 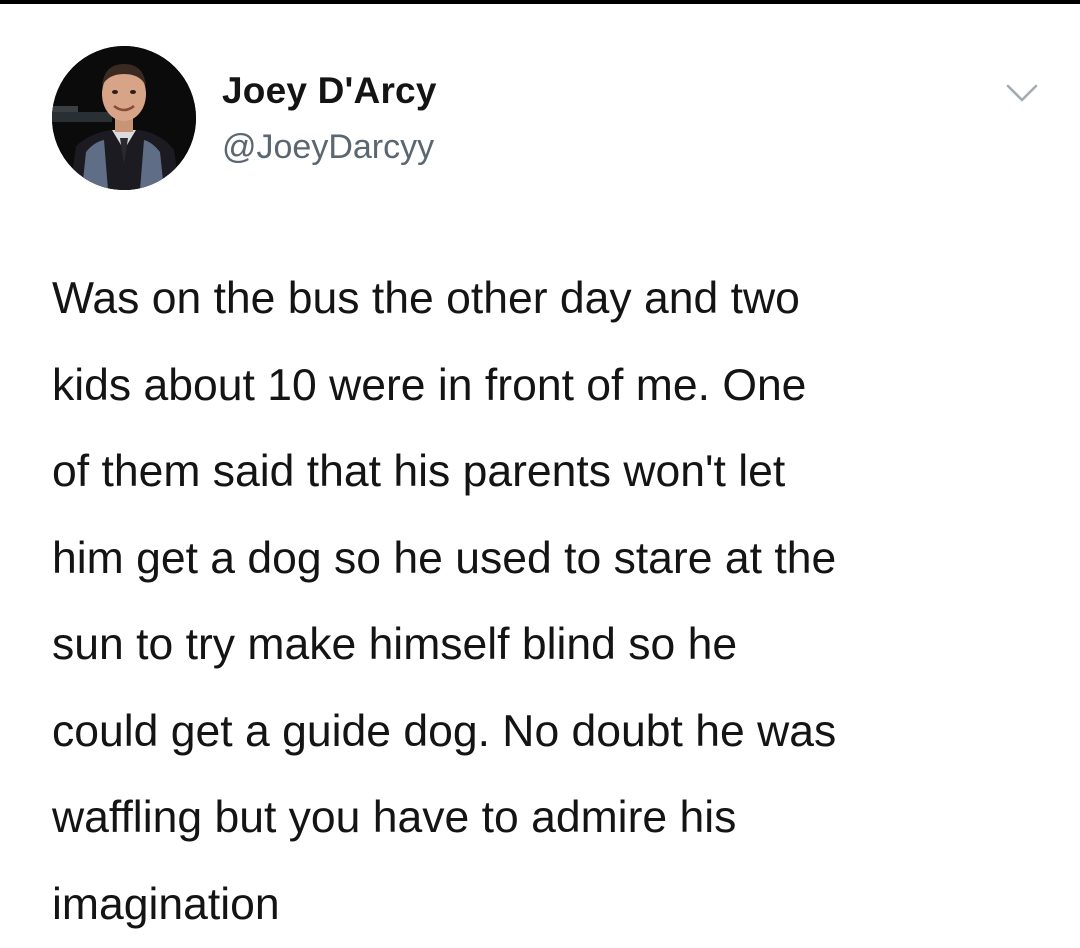 I want to click on tweet-text-line: imagination, so click(x=552, y=905).